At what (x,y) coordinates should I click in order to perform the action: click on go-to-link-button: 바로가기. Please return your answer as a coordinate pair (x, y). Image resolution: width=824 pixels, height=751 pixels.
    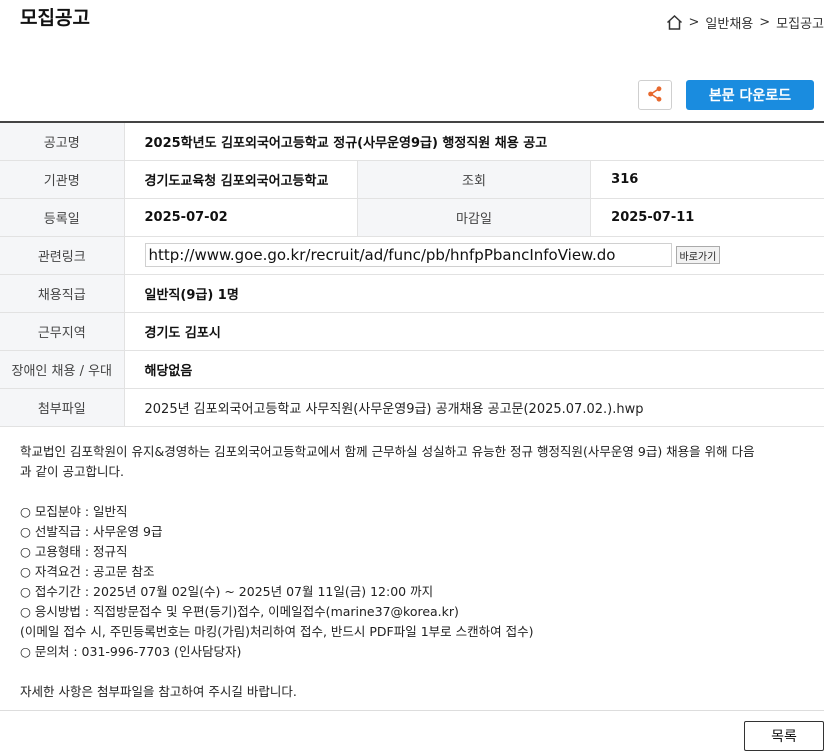
    Looking at the image, I should click on (698, 255).